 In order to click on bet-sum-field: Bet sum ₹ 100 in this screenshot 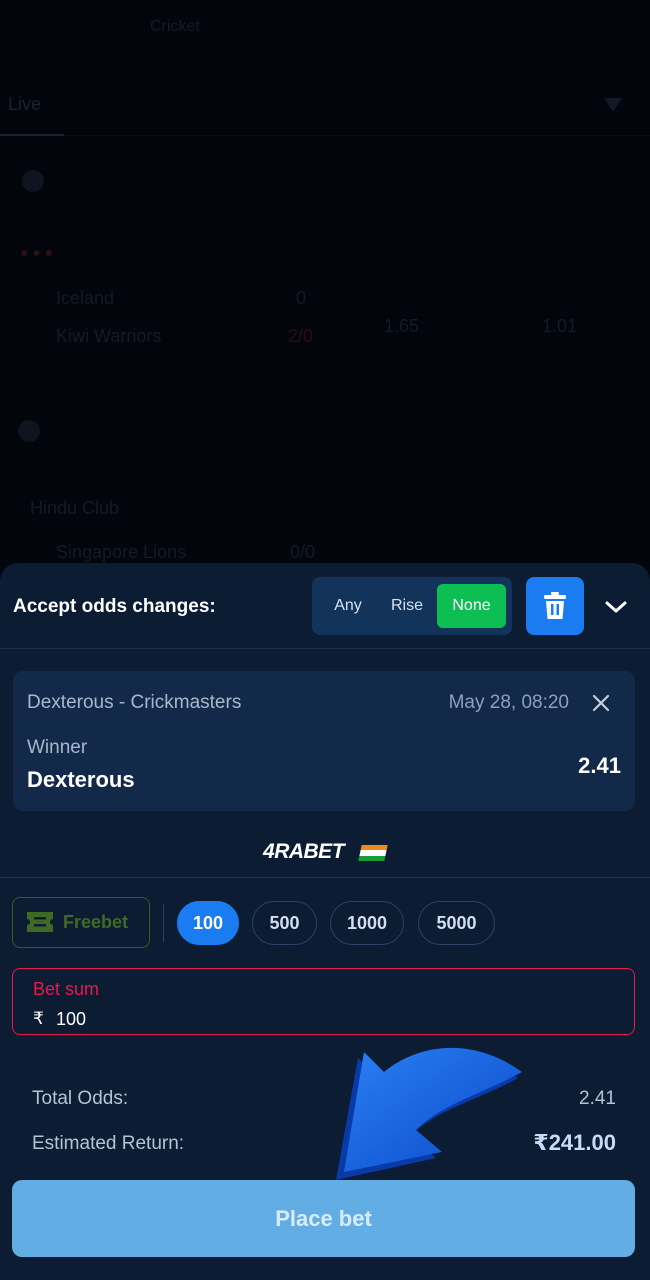, I will do `click(323, 1001)`.